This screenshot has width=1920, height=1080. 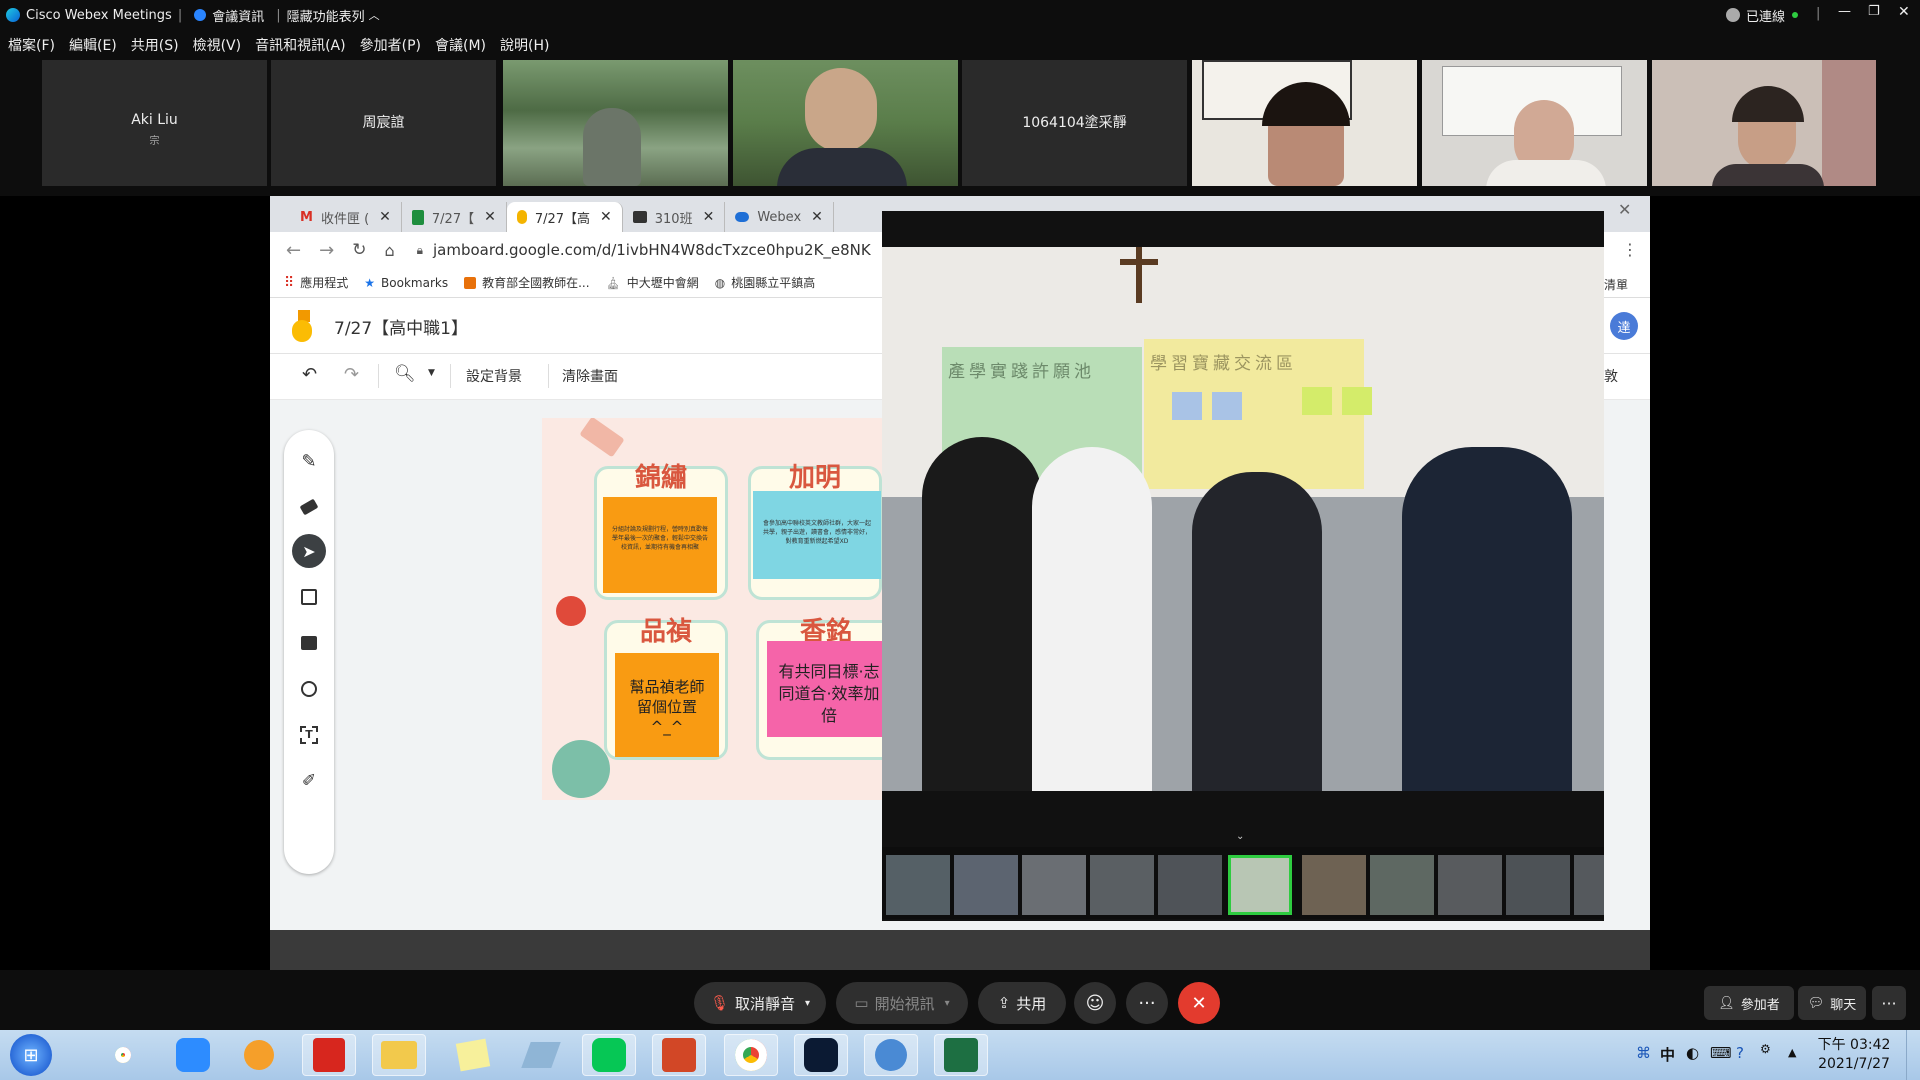 What do you see at coordinates (329, 1055) in the screenshot?
I see `taskbar-acrobat` at bounding box center [329, 1055].